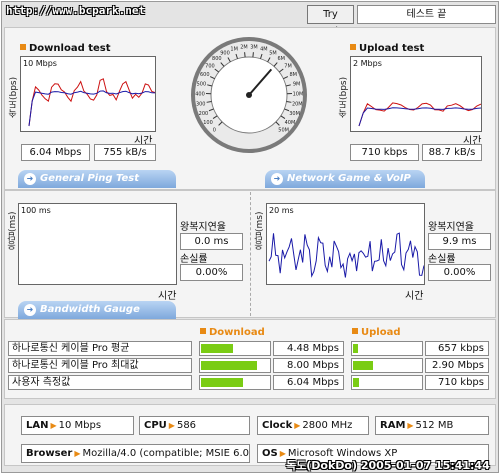  Describe the element at coordinates (194, 425) in the screenshot. I see `cpu-info: CPU ▶ 586` at that location.